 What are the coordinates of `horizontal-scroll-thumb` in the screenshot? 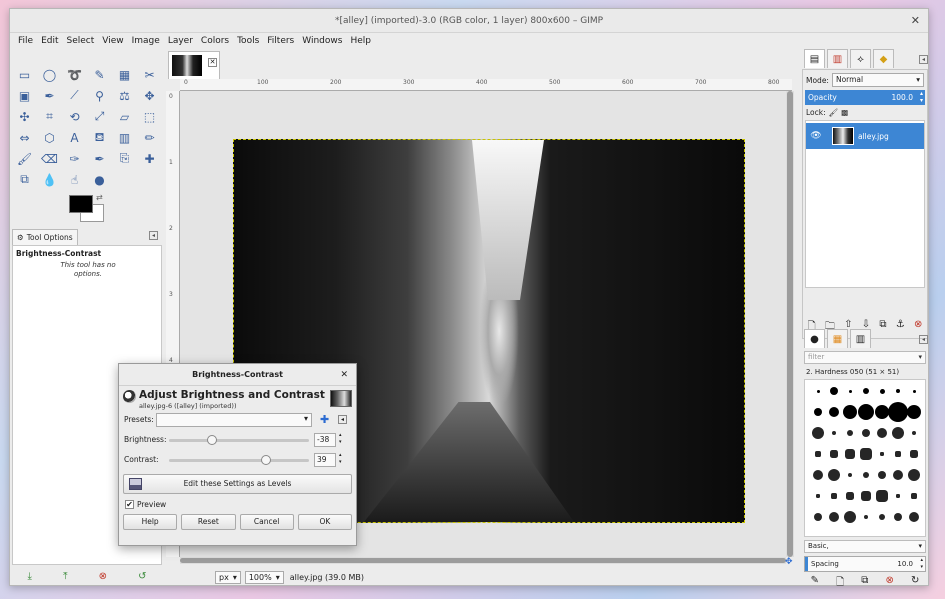 It's located at (483, 560).